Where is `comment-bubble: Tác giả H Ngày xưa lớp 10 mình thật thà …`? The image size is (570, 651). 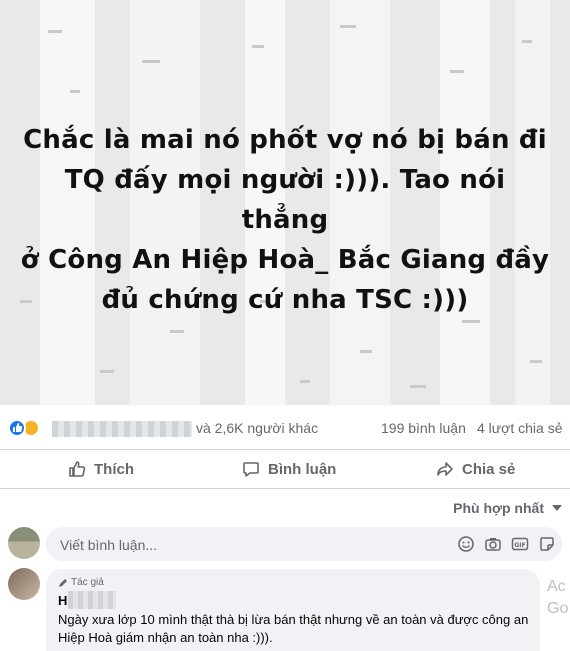 comment-bubble: Tác giả H Ngày xưa lớp 10 mình thật thà … is located at coordinates (293, 610).